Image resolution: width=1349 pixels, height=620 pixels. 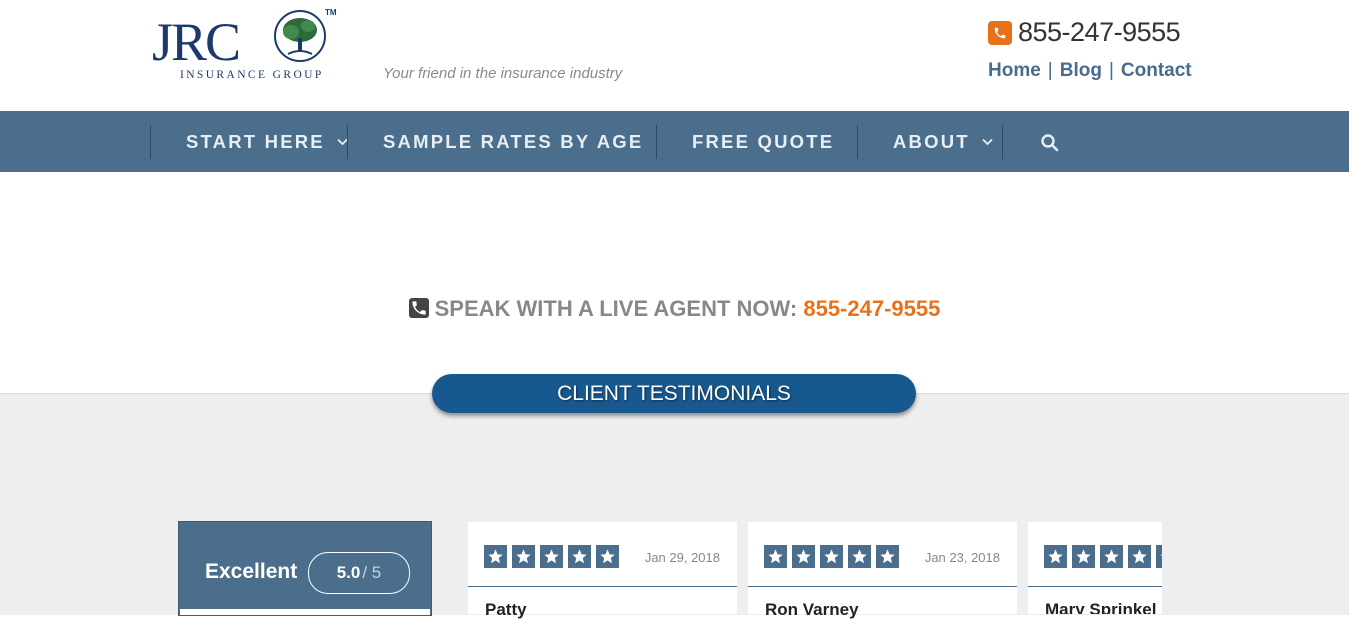 I want to click on nav-item-start-here: START HERE, so click(x=267, y=141).